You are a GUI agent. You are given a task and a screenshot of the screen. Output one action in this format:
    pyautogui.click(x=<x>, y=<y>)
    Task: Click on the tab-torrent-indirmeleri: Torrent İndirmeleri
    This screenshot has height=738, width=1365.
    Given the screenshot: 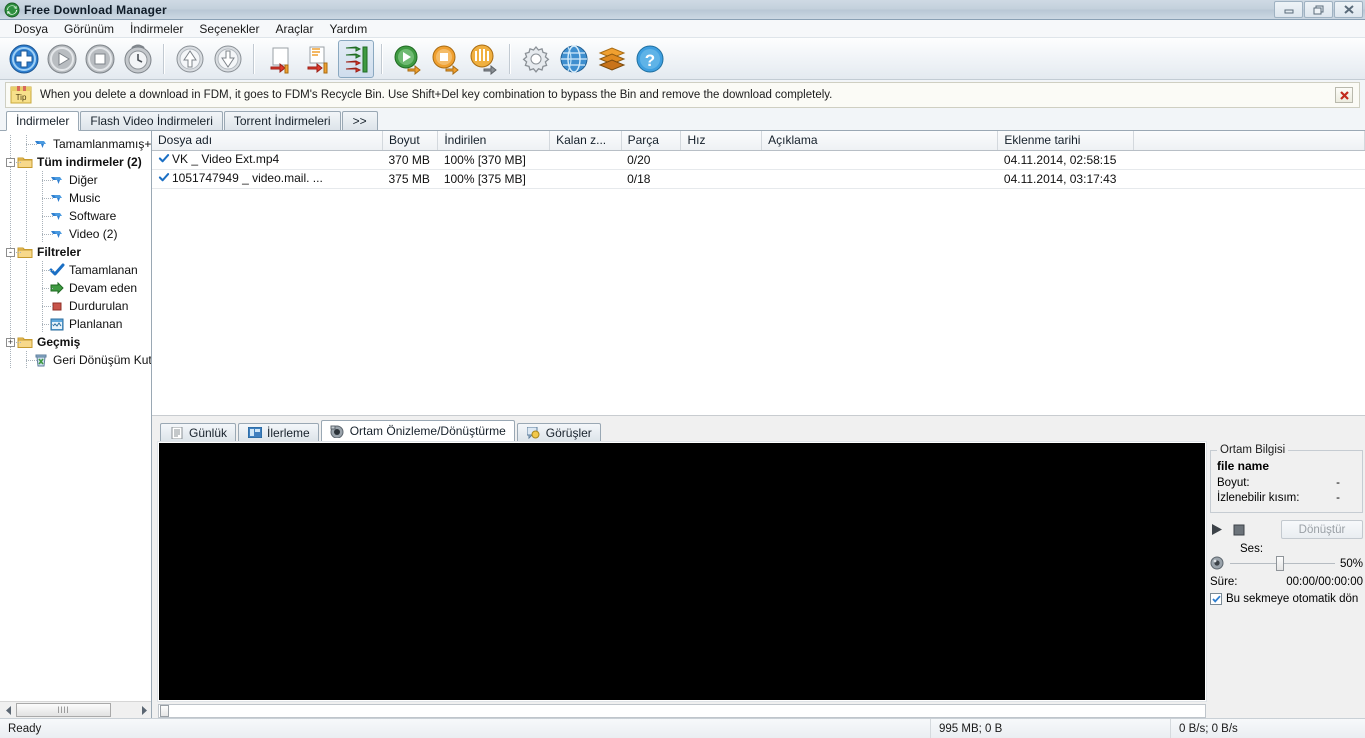 What is the action you would take?
    pyautogui.click(x=282, y=120)
    